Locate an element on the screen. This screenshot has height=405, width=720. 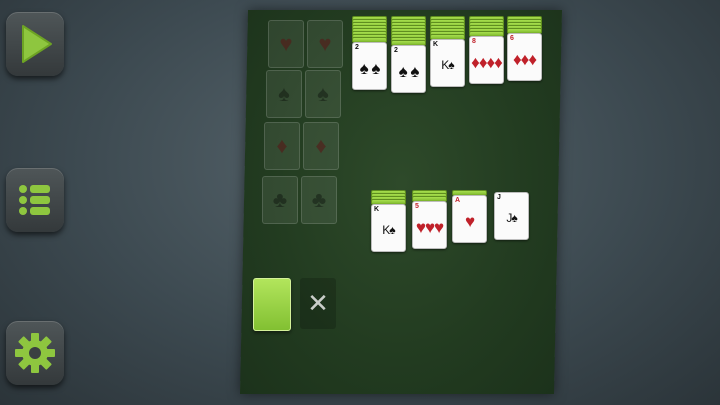
playing-card: 8 ♦♦♦♦ is located at coordinates (486, 60).